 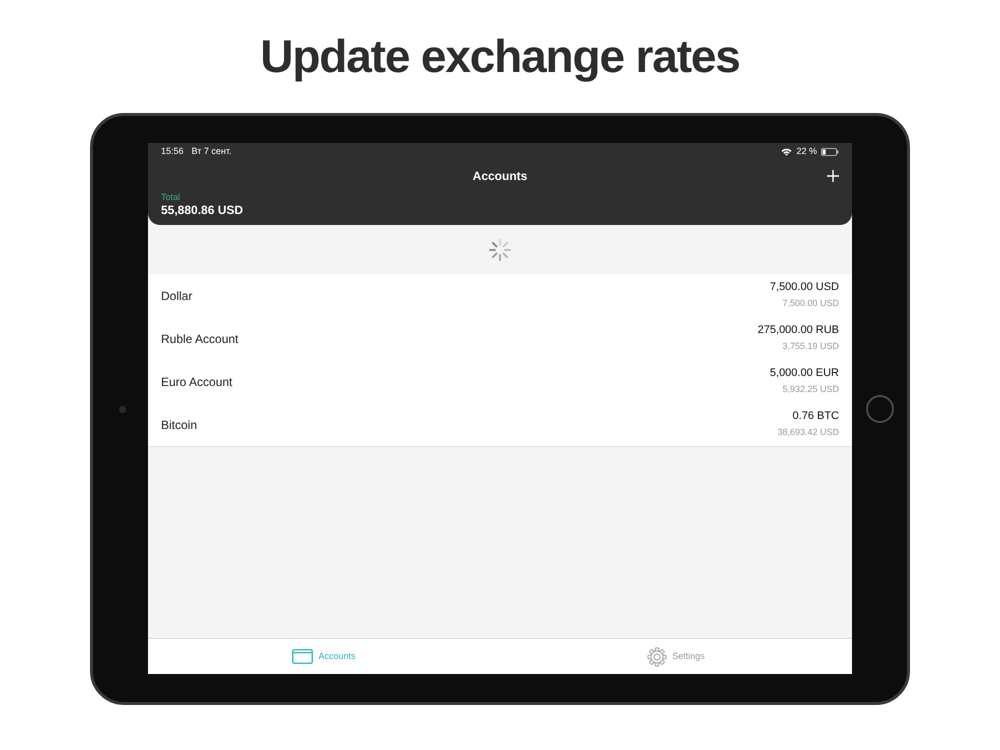 I want to click on settings-icon, so click(x=657, y=656).